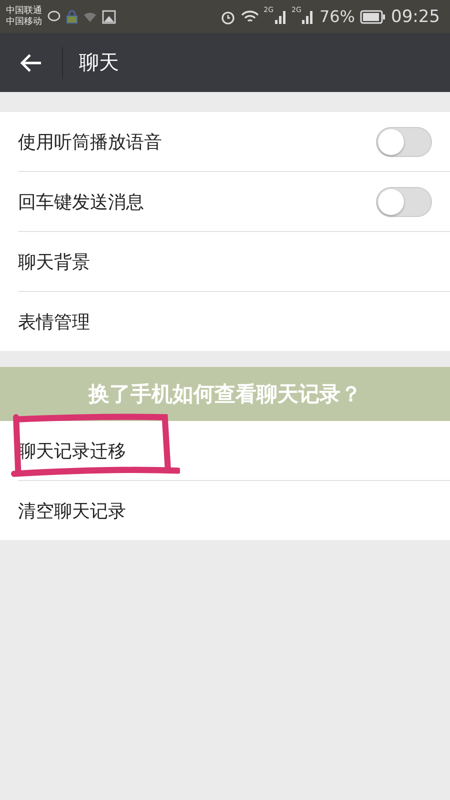 This screenshot has width=450, height=800. I want to click on item-label: 使用听筒播放语音, so click(90, 142).